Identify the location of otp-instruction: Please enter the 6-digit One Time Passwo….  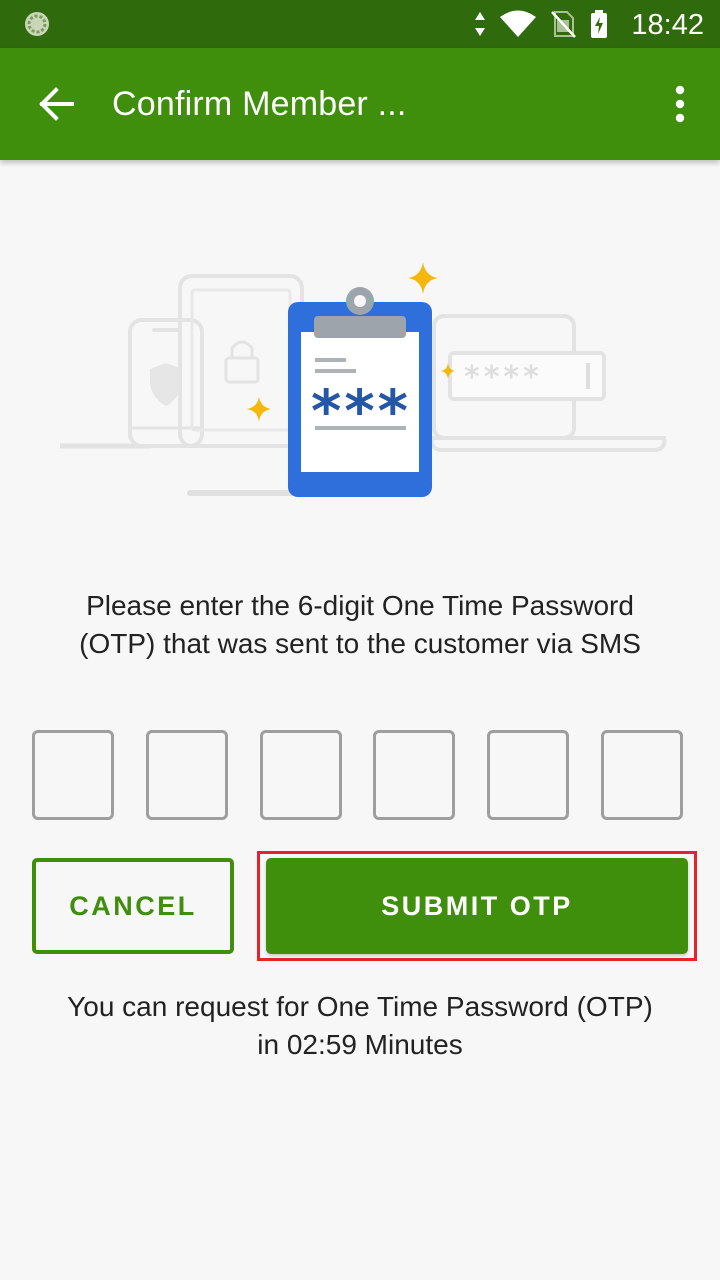
(360, 624).